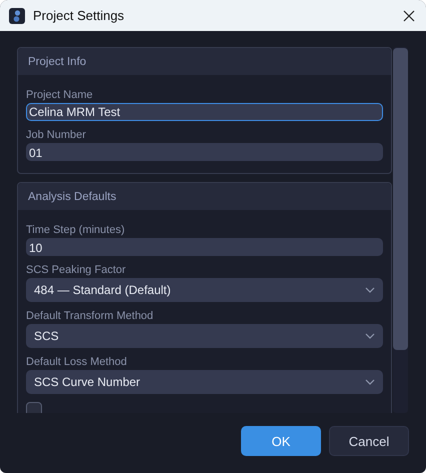 Image resolution: width=426 pixels, height=473 pixels. Describe the element at coordinates (79, 15) in the screenshot. I see `window-title: Project Settings` at that location.